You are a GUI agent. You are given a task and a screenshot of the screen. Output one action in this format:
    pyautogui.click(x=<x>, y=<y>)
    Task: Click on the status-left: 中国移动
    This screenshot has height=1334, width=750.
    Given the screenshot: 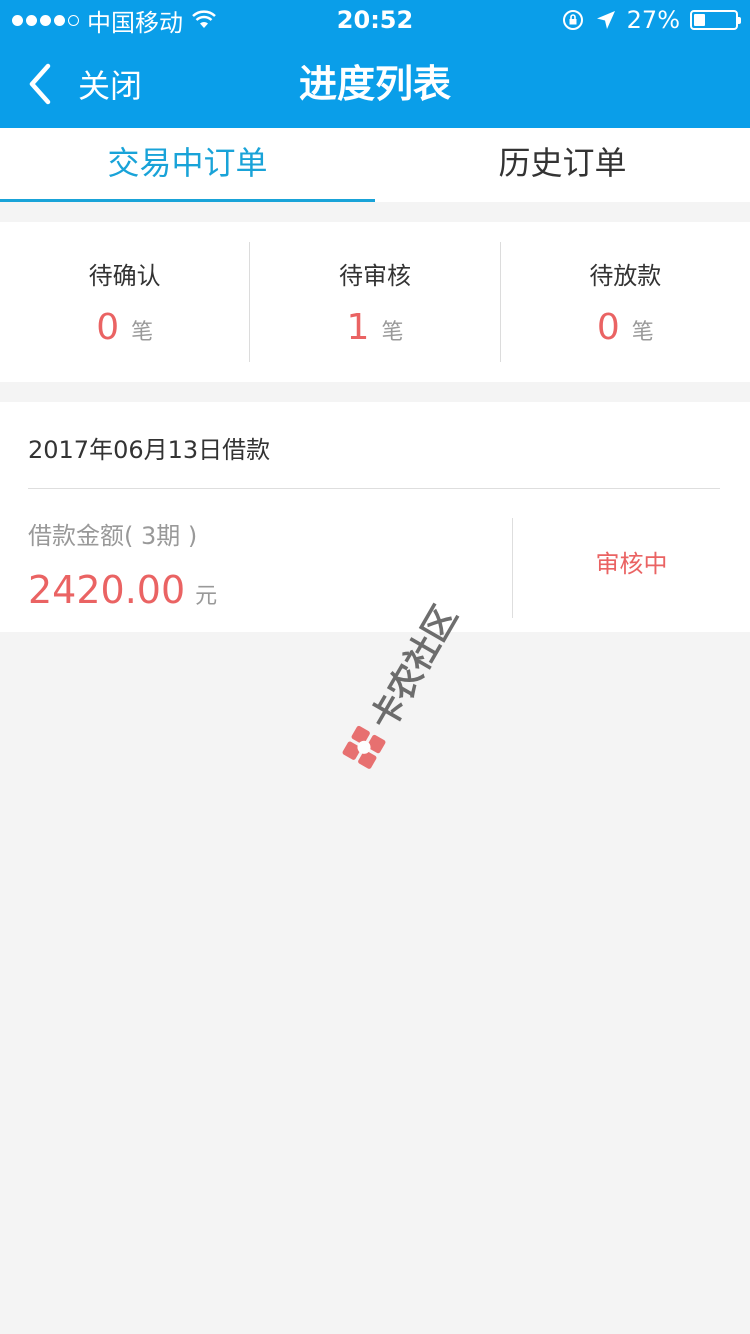 What is the action you would take?
    pyautogui.click(x=114, y=20)
    